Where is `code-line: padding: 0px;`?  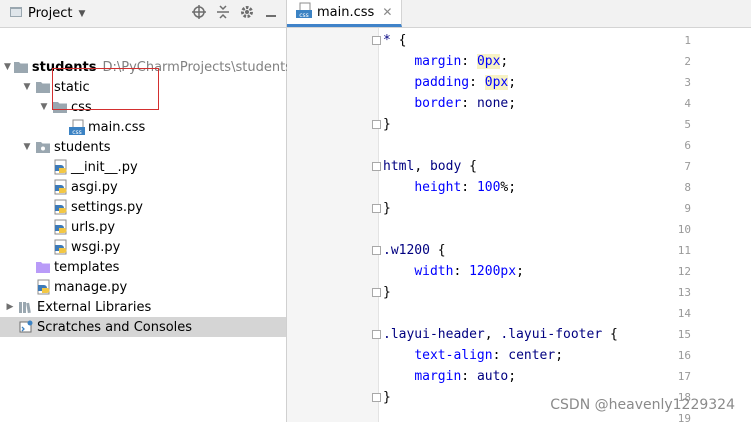 code-line: padding: 0px; is located at coordinates (449, 82).